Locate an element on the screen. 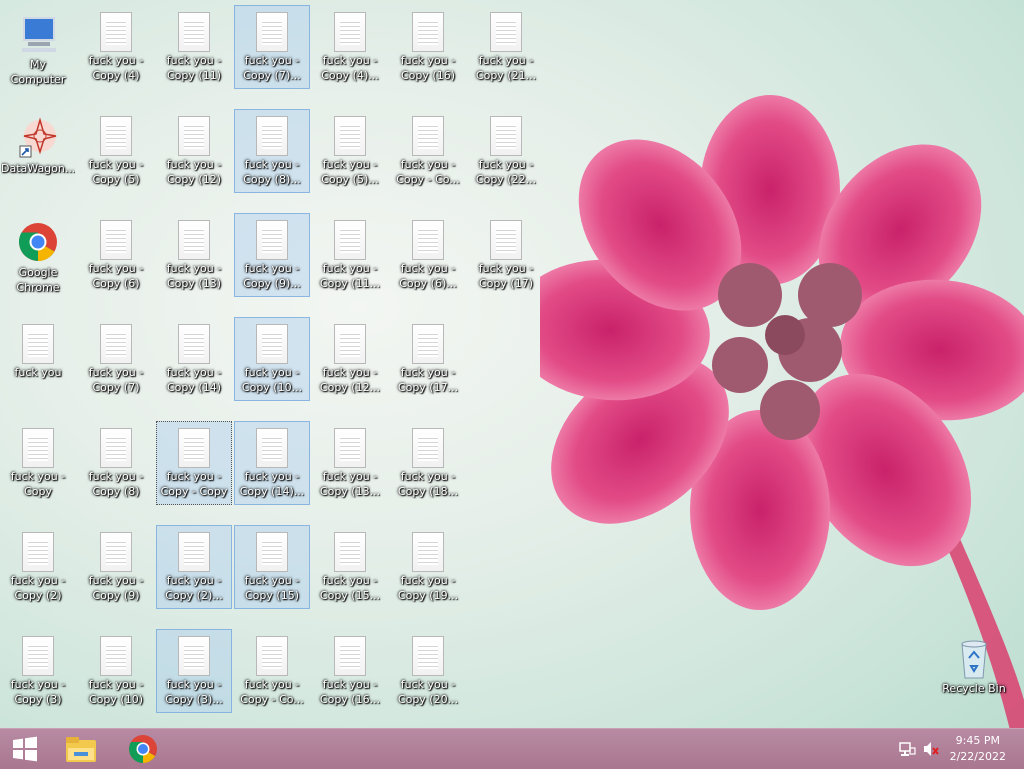  desktop-chrome-item: Google Chrome is located at coordinates (38, 255).